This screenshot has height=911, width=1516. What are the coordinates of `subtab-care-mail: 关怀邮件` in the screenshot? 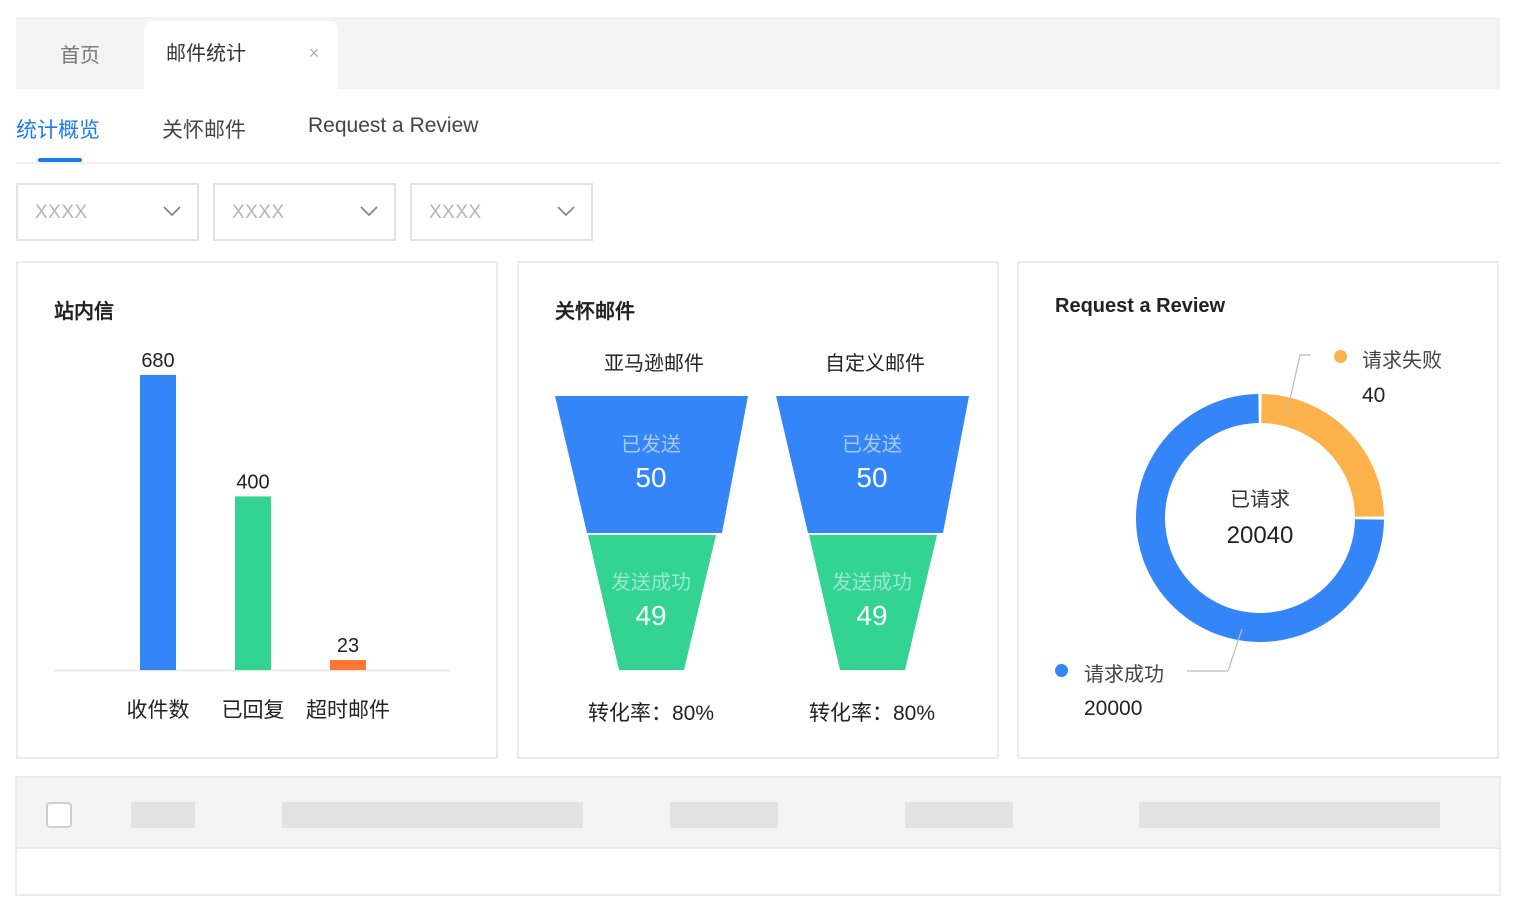 It's located at (204, 129).